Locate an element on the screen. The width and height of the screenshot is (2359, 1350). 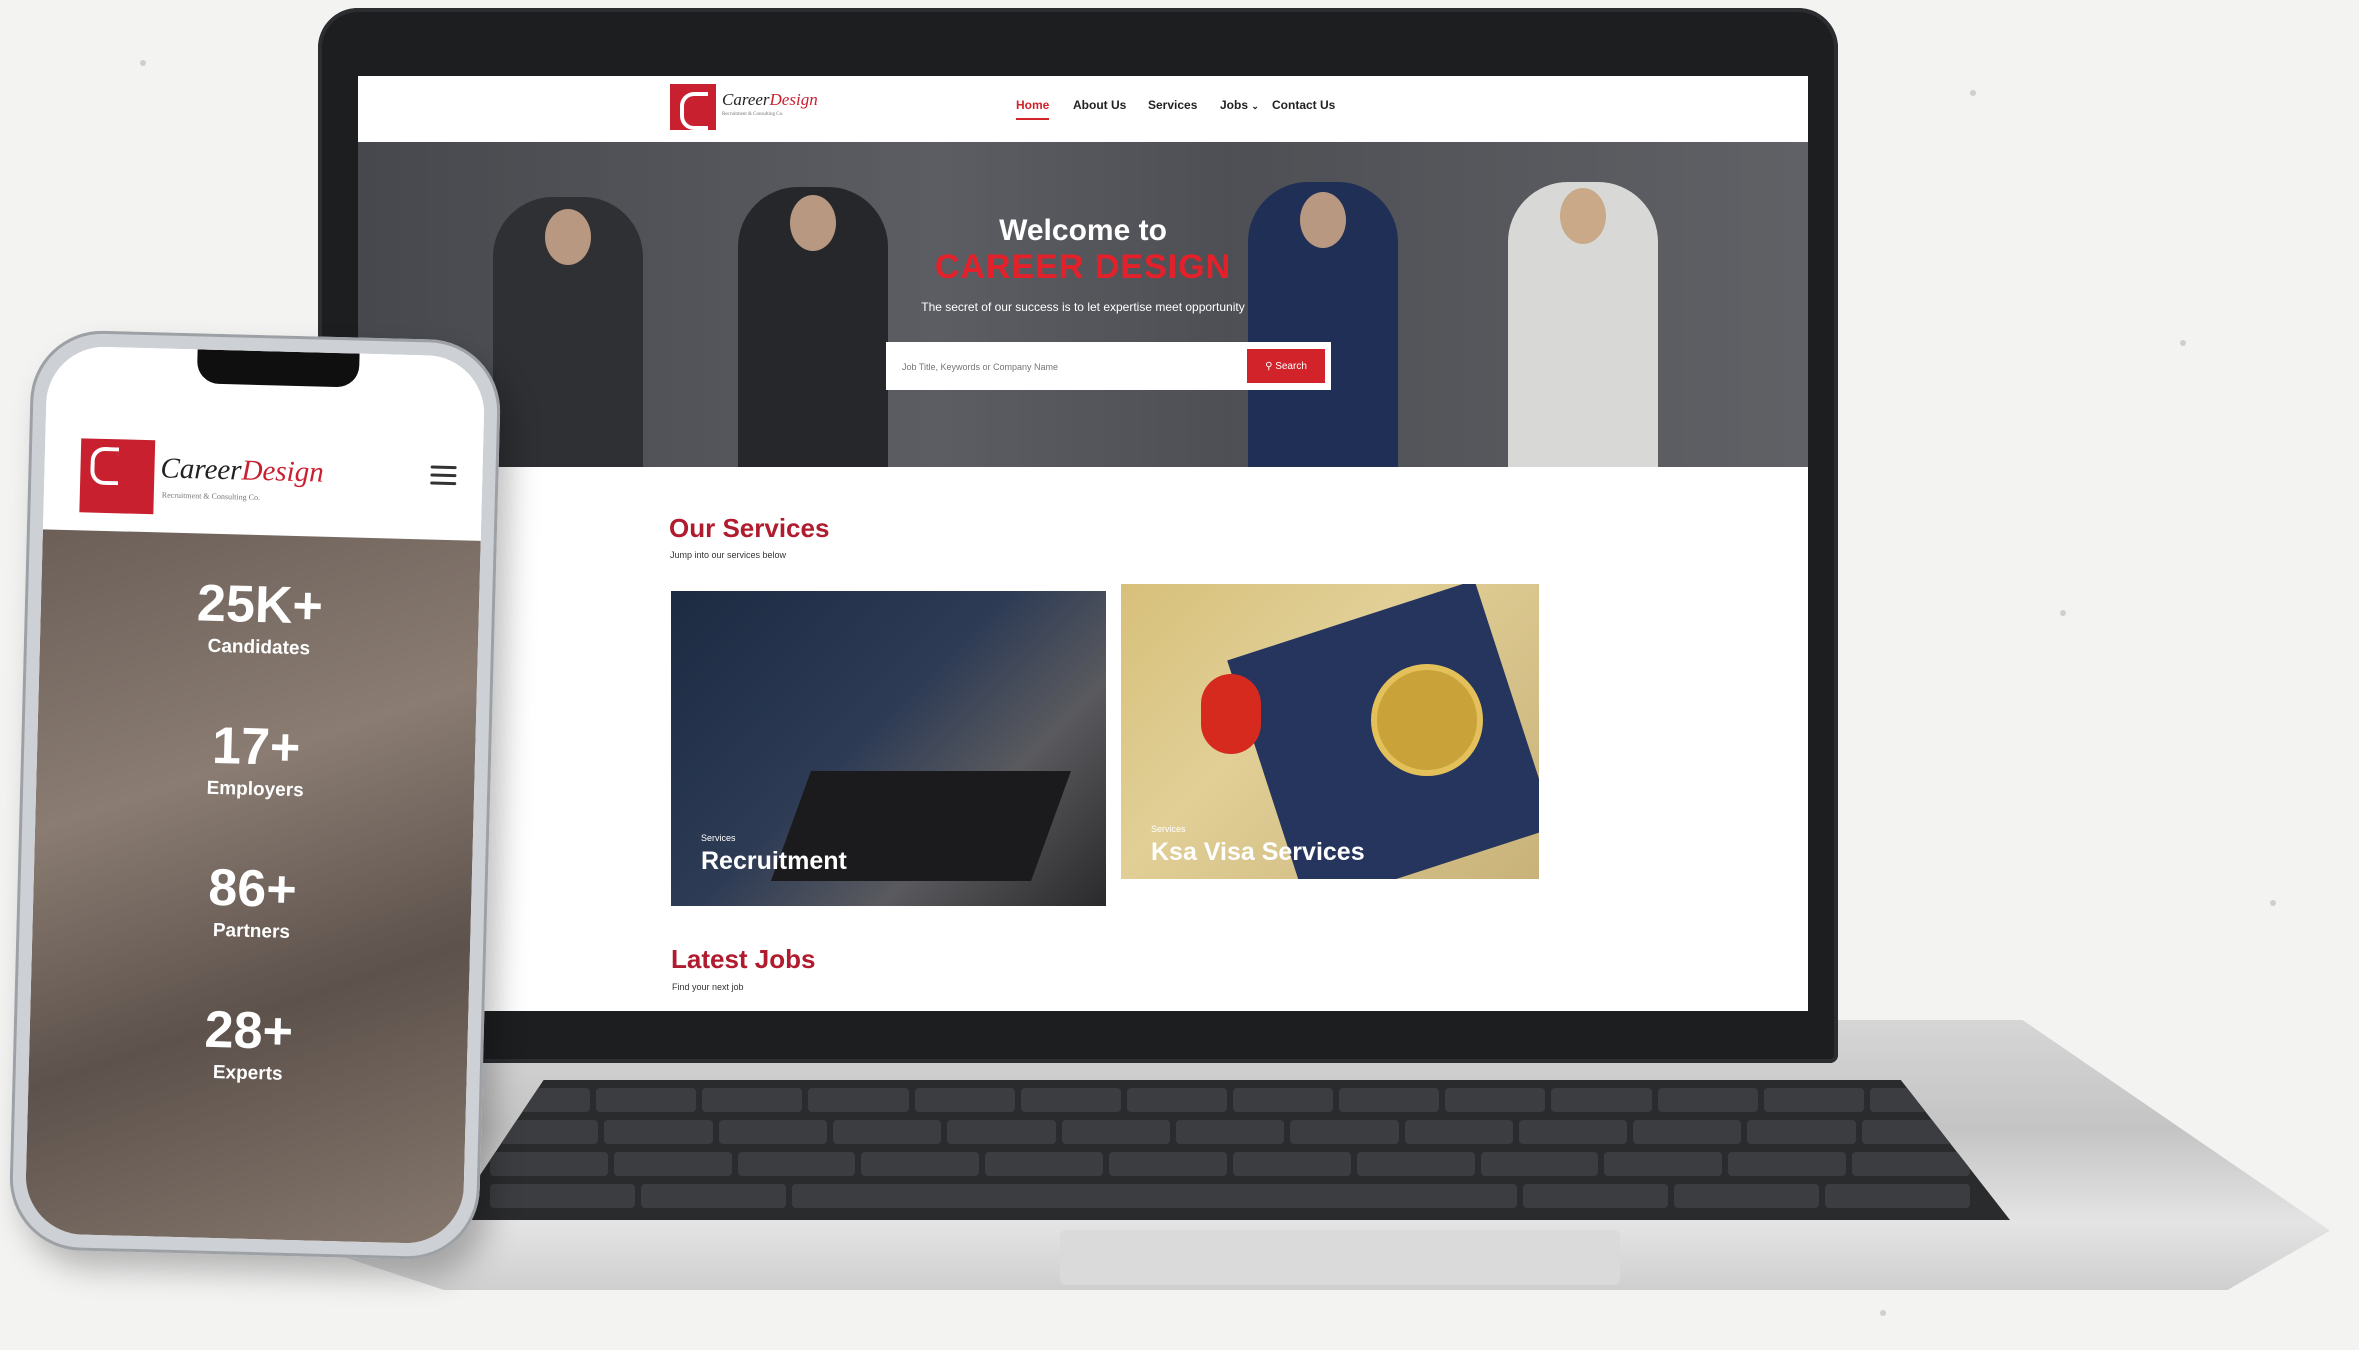
hero-title-line1: Welcome to is located at coordinates (1083, 230).